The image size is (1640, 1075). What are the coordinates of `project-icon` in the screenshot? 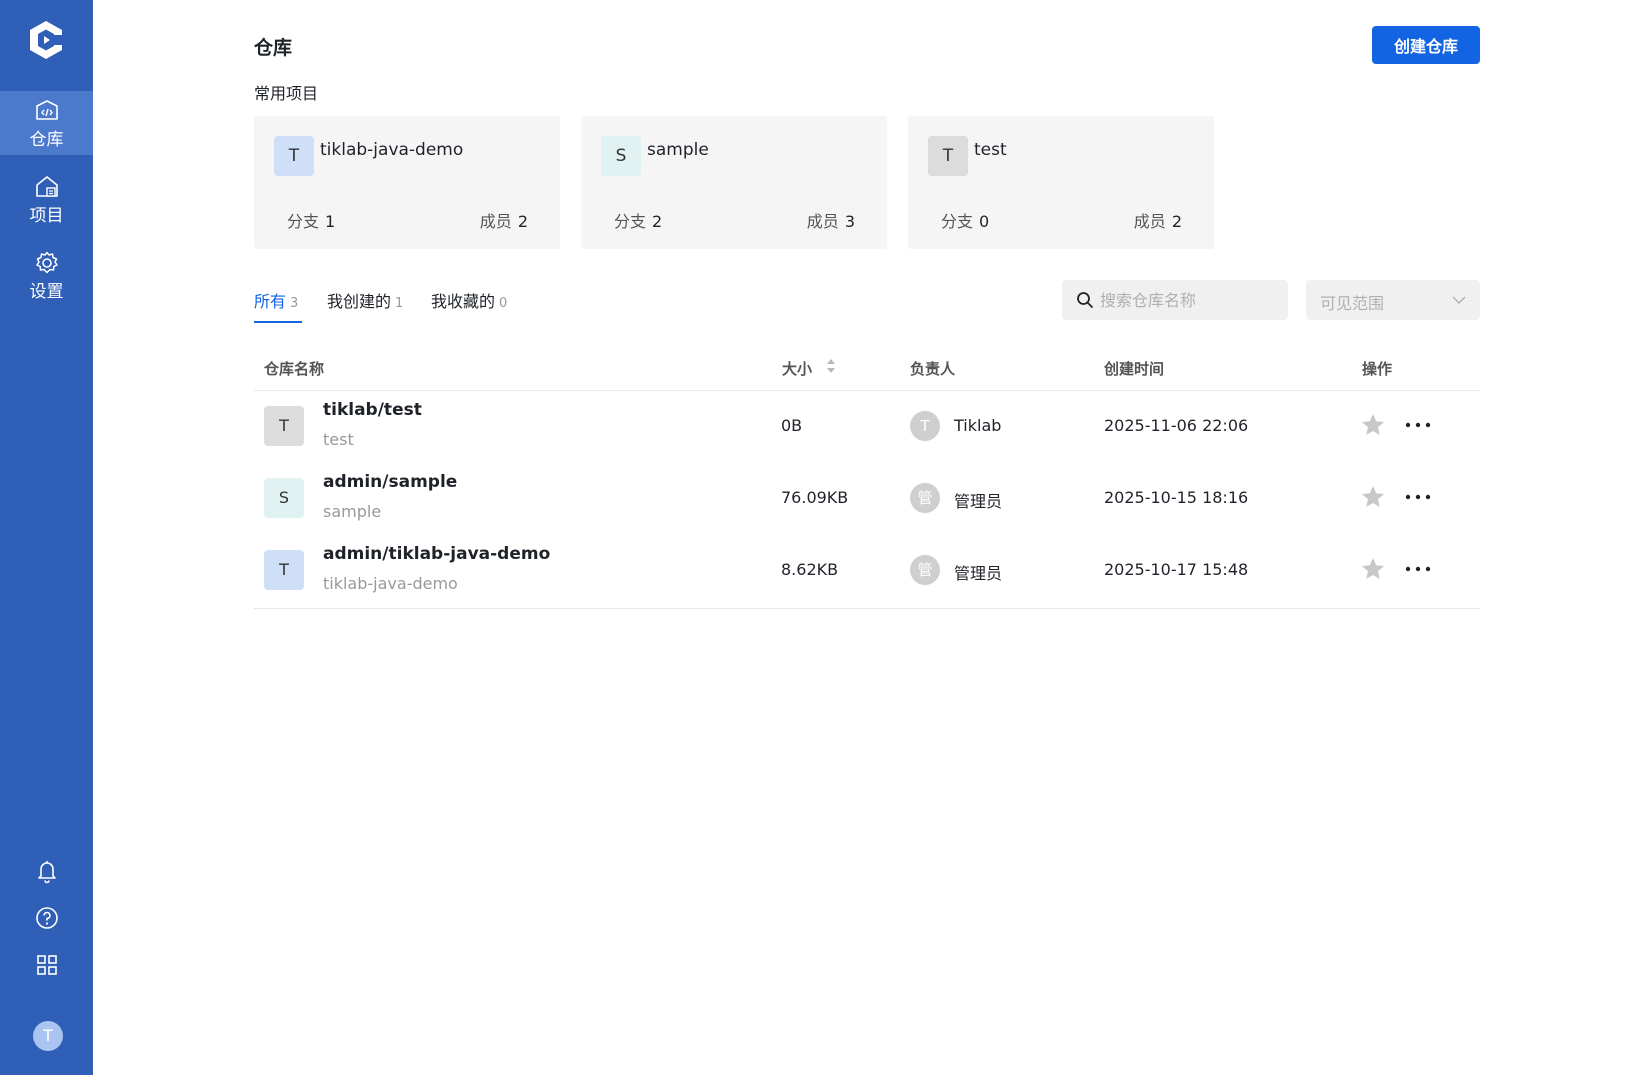 It's located at (47, 186).